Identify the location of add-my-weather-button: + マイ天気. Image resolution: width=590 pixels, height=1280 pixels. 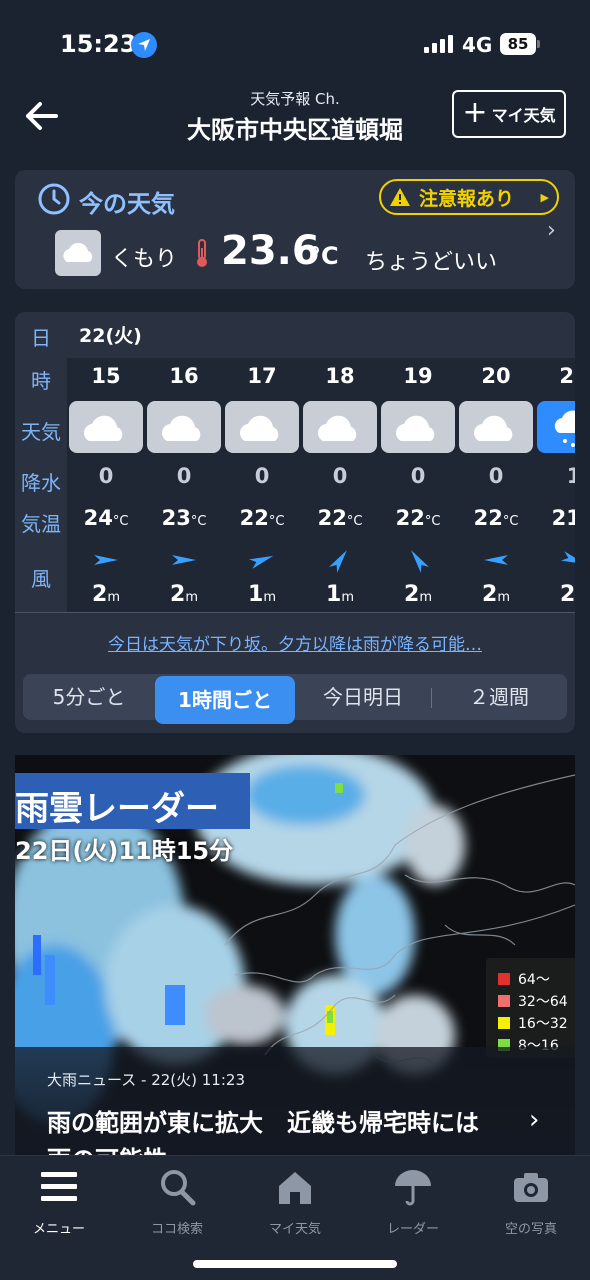
(509, 114).